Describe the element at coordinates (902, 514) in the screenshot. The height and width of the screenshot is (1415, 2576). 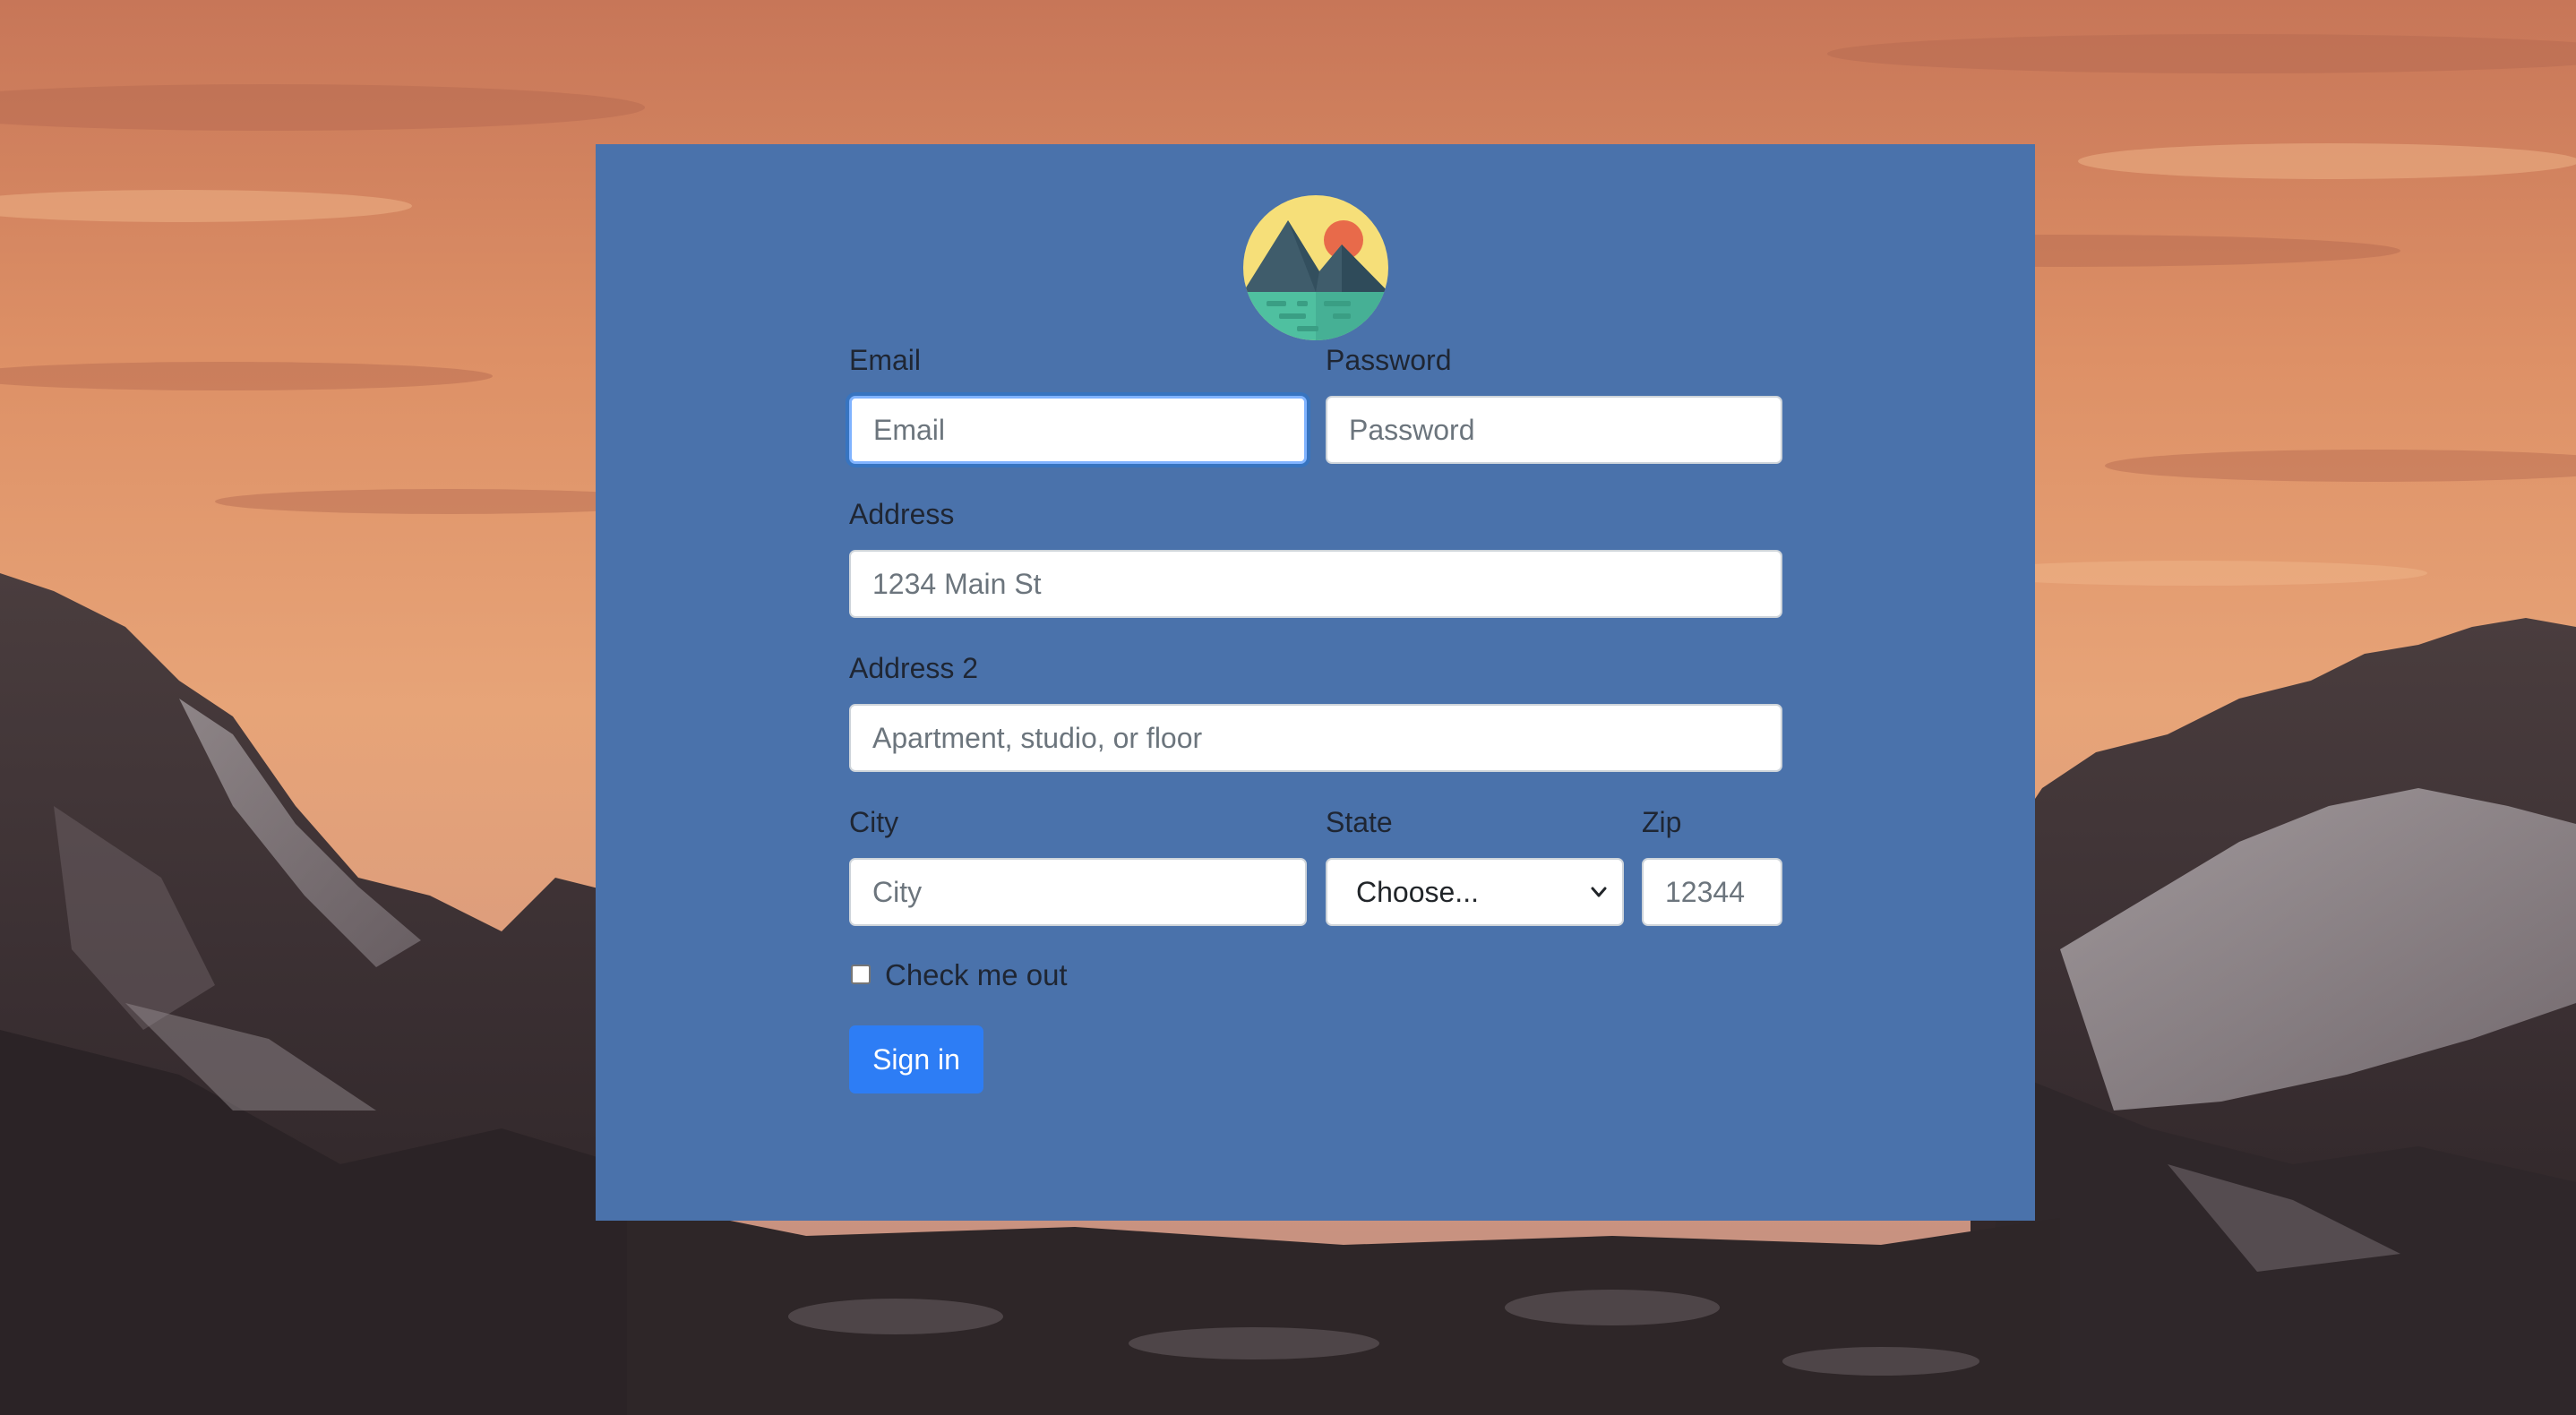
I see `address-label: Address` at that location.